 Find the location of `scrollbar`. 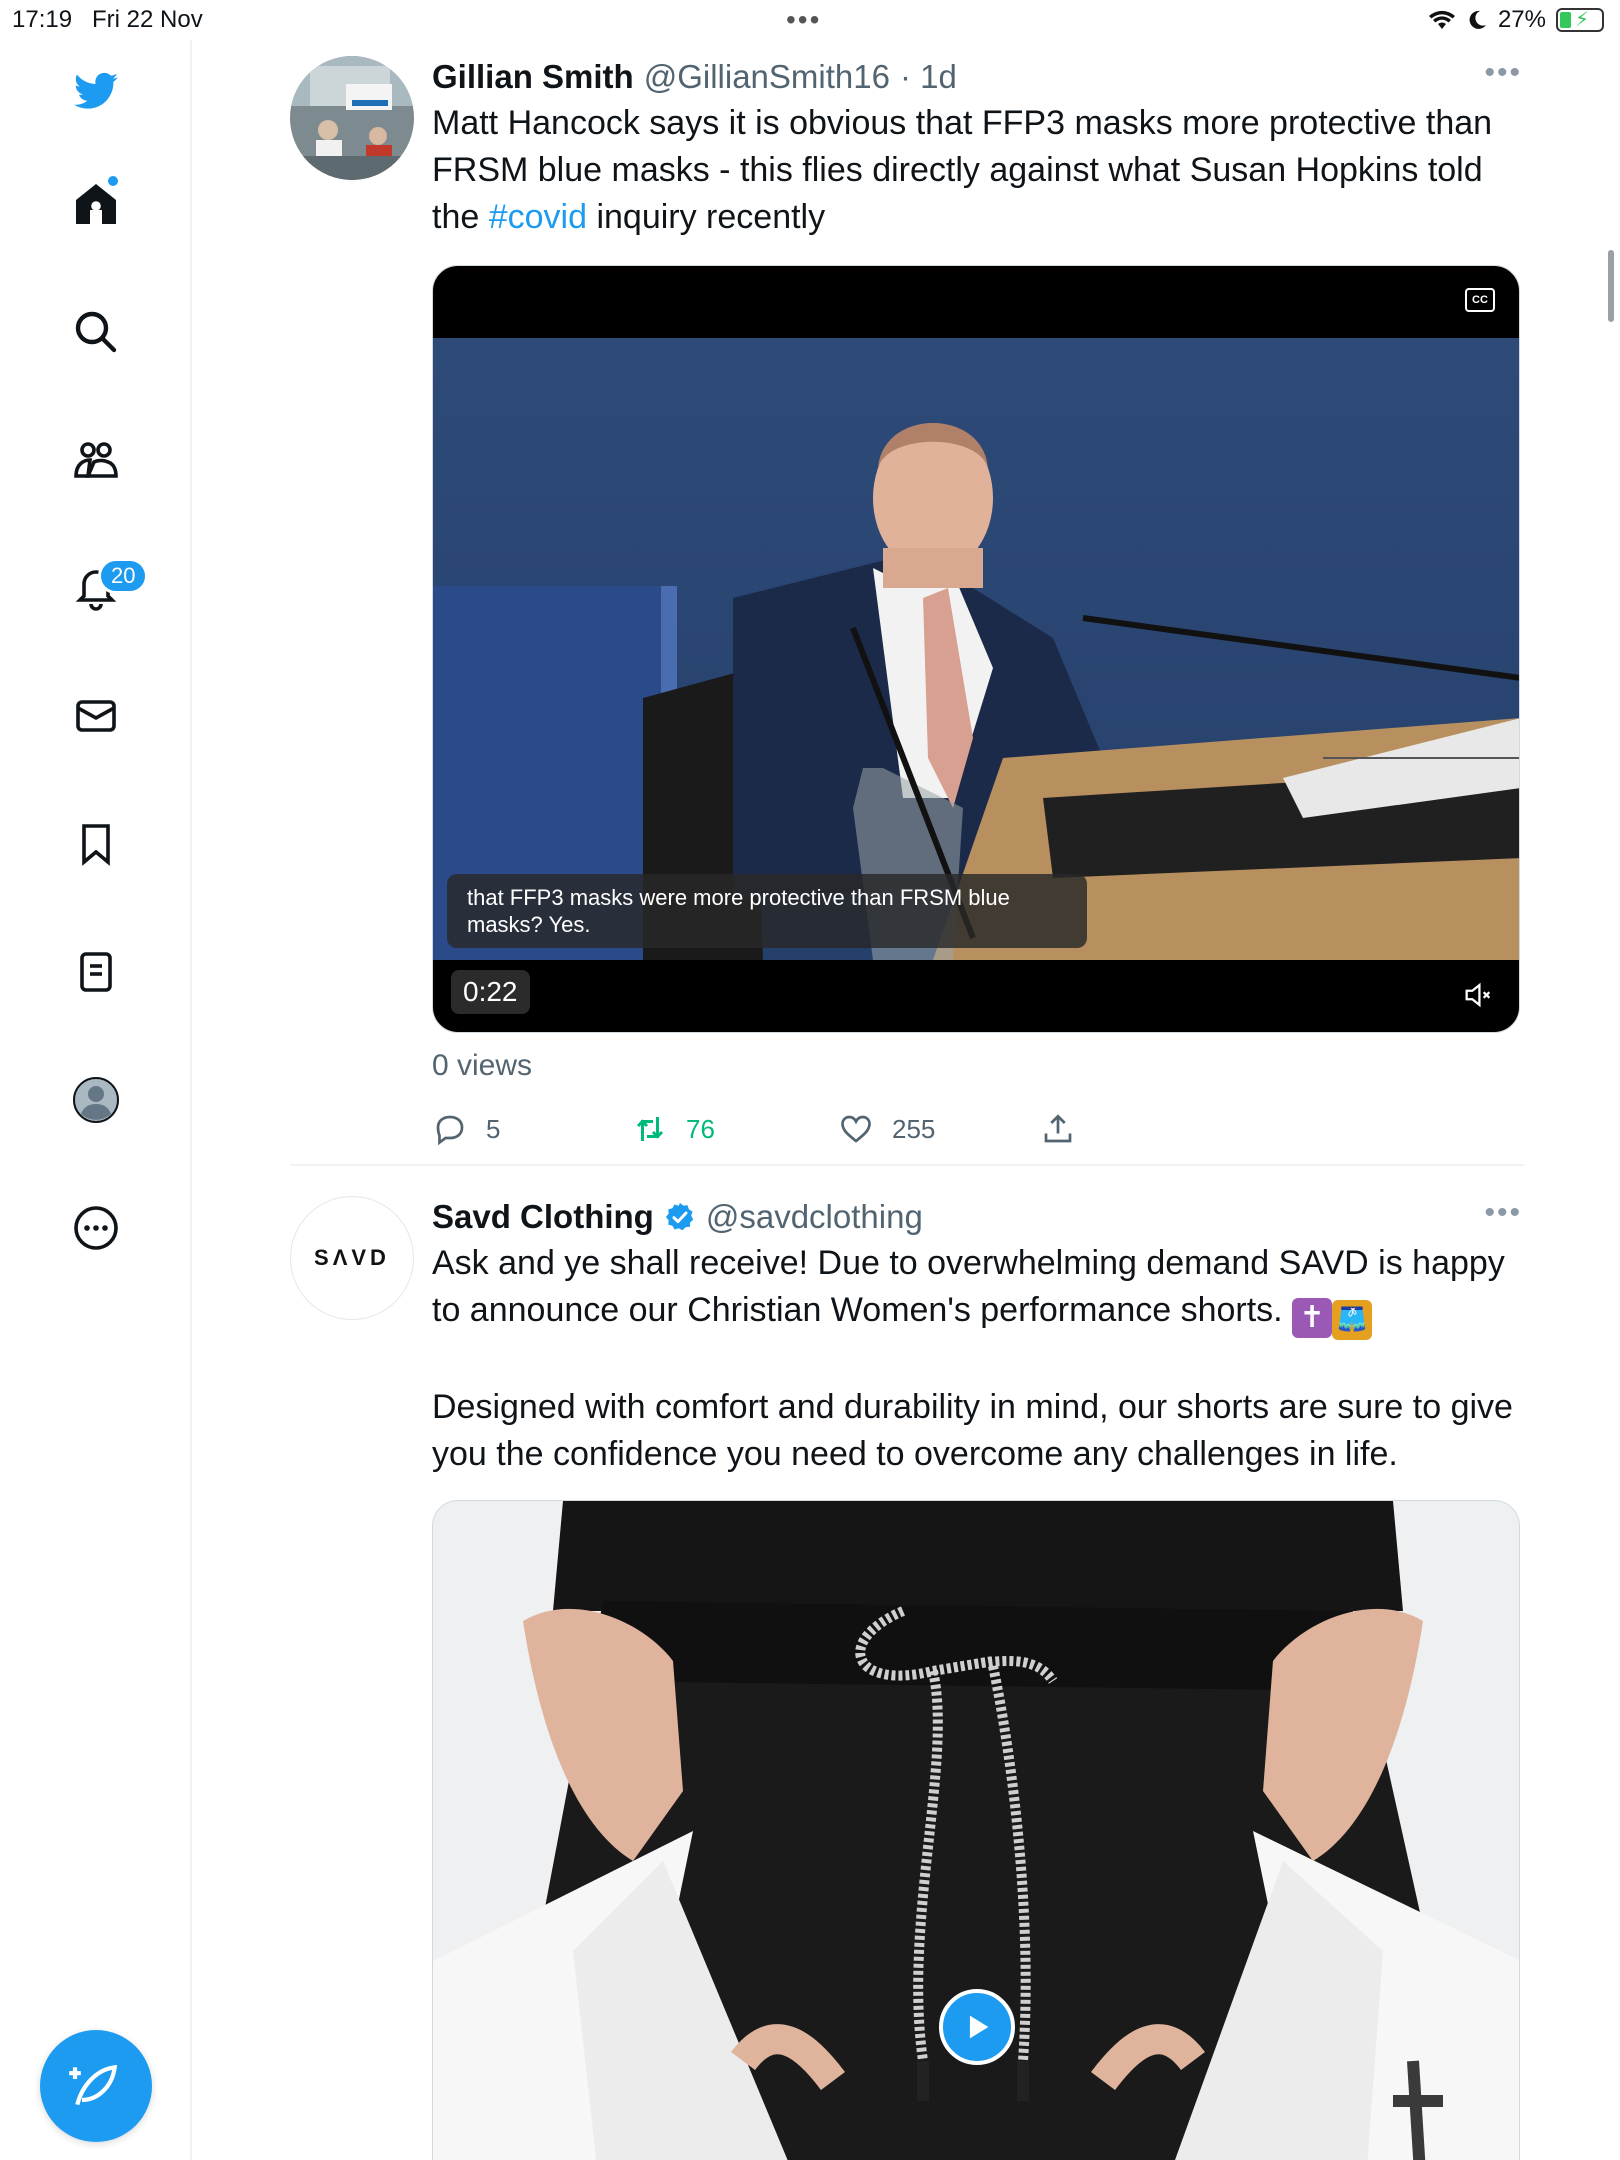

scrollbar is located at coordinates (1611, 286).